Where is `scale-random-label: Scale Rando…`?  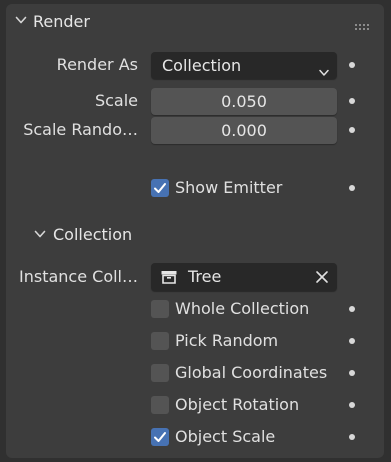
scale-random-label: Scale Rando… is located at coordinates (80, 129).